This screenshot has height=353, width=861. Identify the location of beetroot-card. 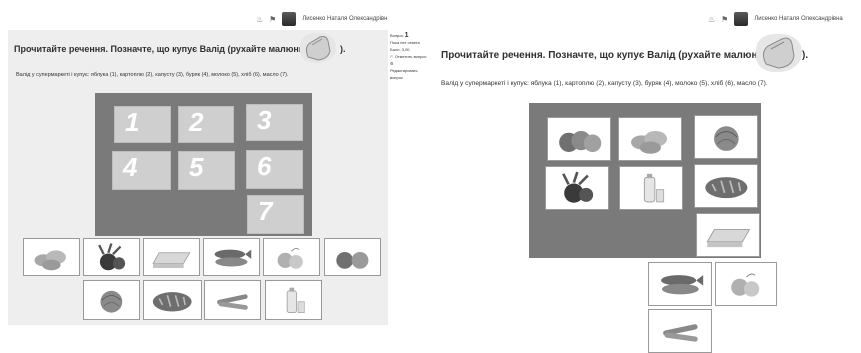
(111, 257).